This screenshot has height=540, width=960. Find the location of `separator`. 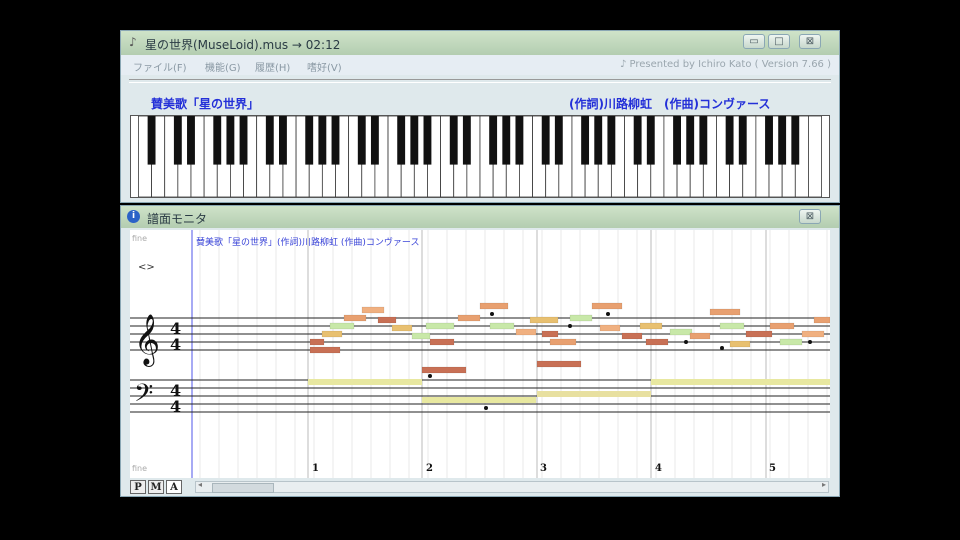

separator is located at coordinates (480, 81).